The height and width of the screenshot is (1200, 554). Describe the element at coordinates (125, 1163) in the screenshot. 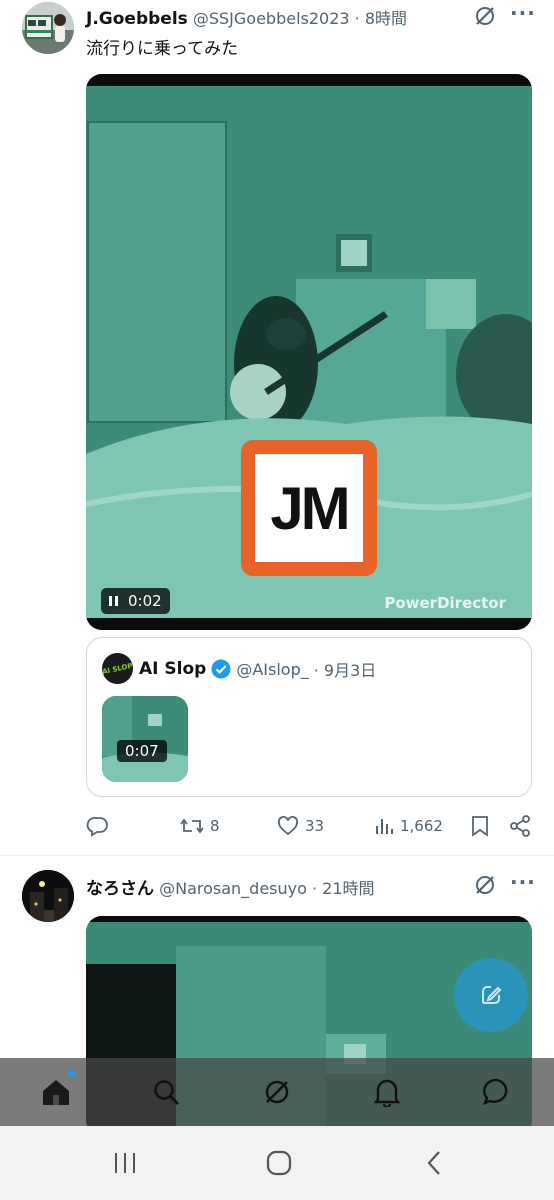

I see `recent-apps-icon` at that location.